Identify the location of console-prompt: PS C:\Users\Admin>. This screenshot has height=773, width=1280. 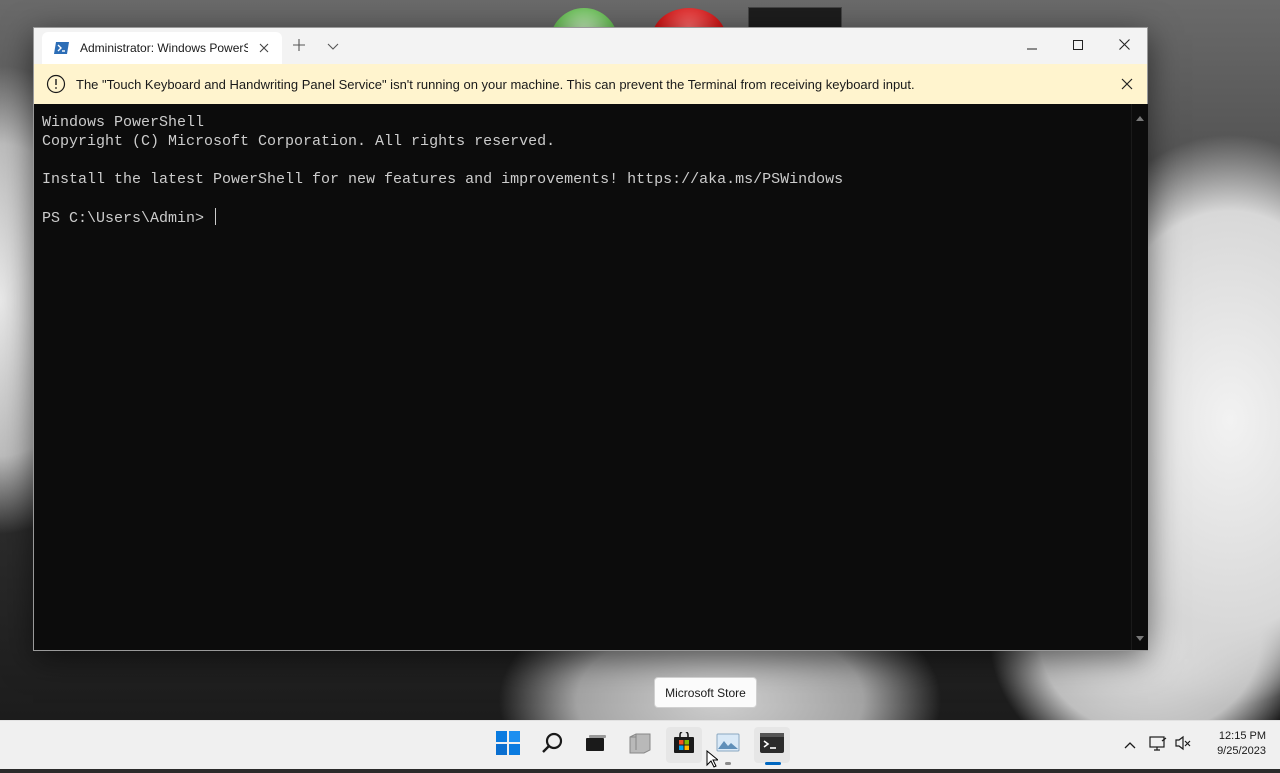
(128, 218).